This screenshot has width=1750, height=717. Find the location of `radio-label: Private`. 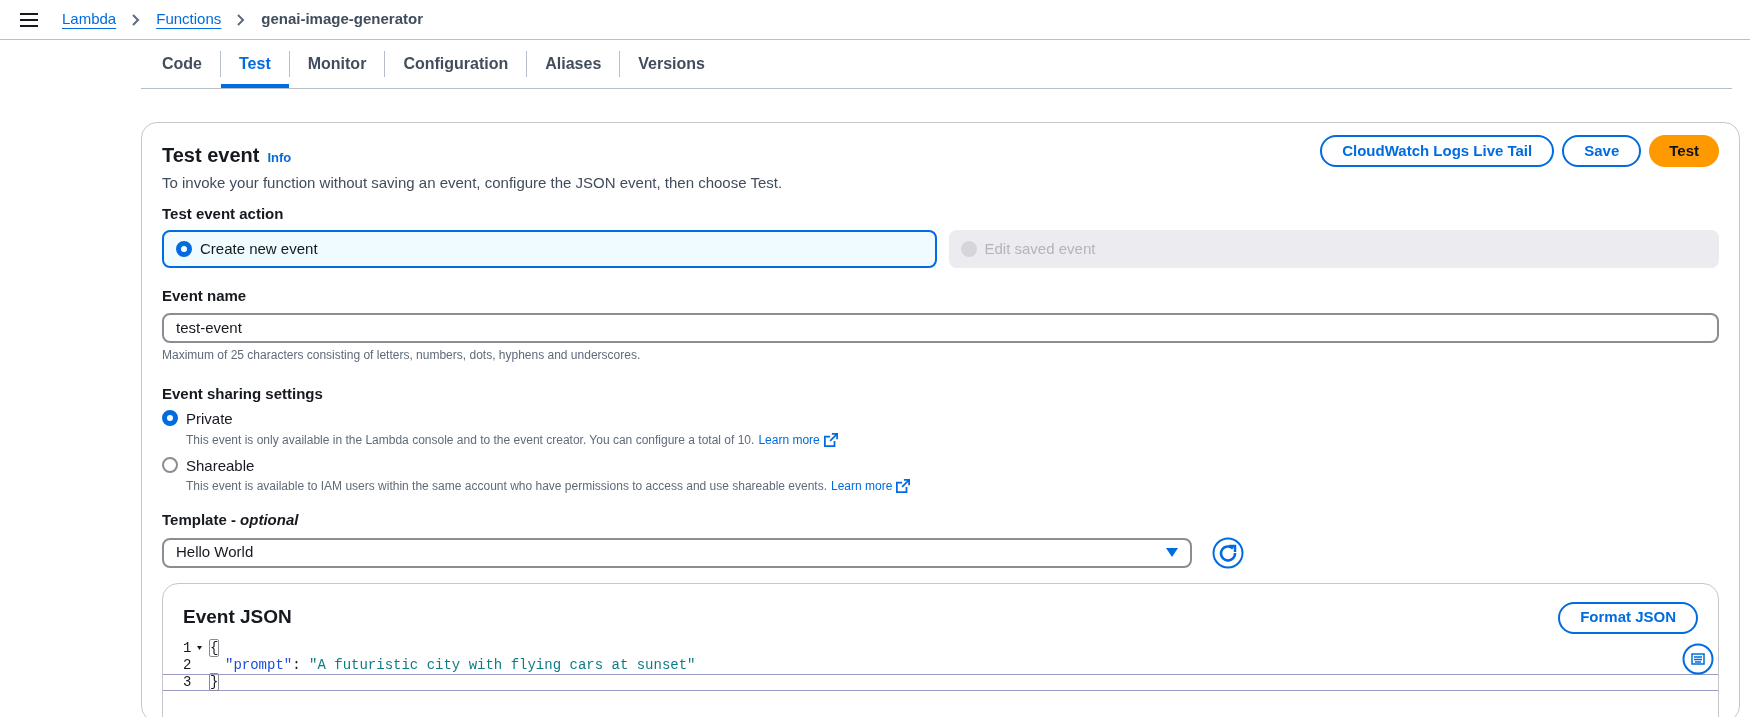

radio-label: Private is located at coordinates (512, 419).